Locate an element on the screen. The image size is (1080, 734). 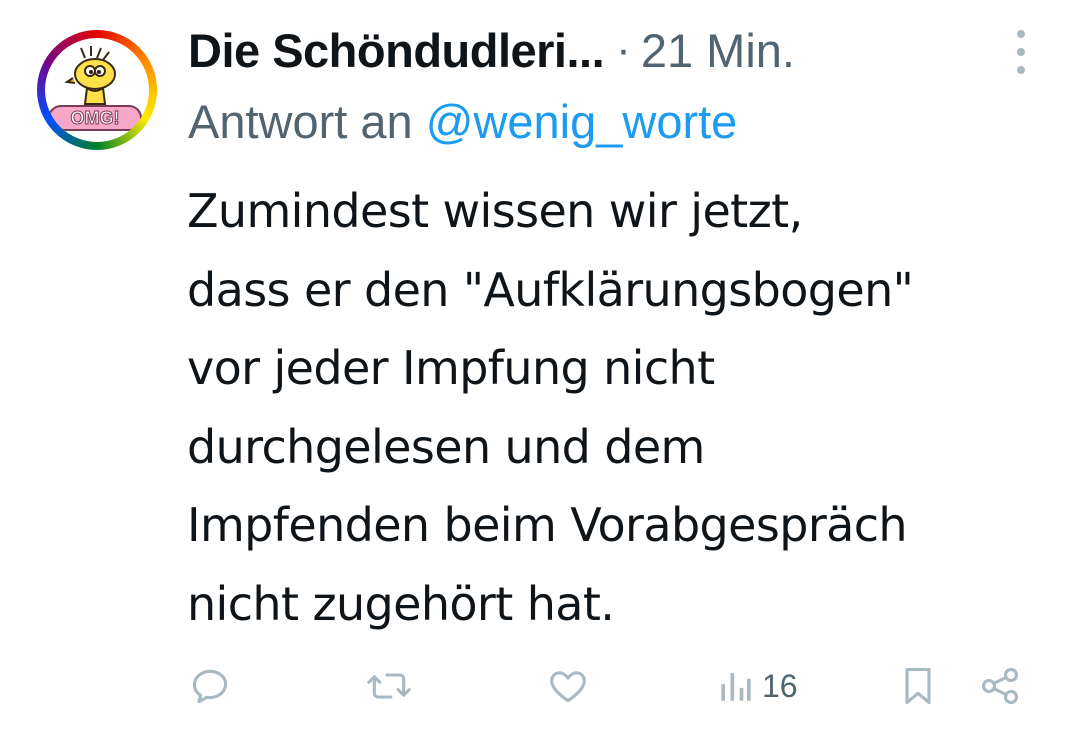
bookmark-button is located at coordinates (918, 686).